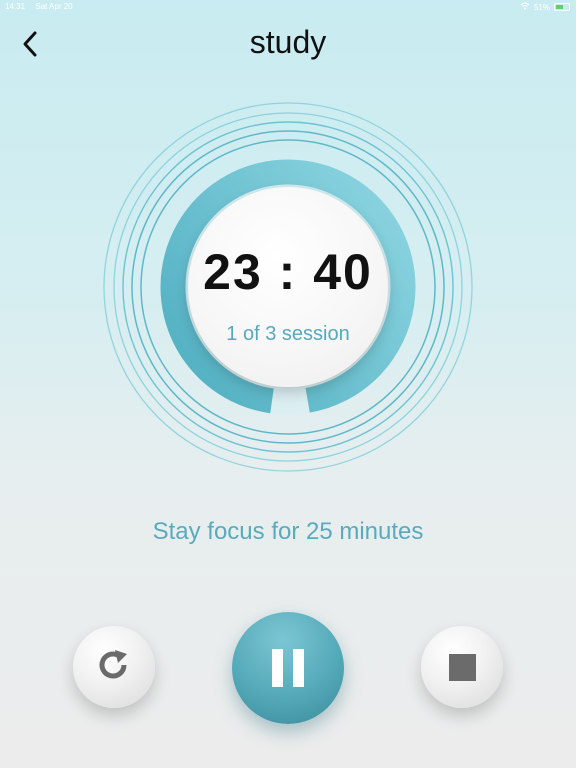  I want to click on pause-icon, so click(288, 668).